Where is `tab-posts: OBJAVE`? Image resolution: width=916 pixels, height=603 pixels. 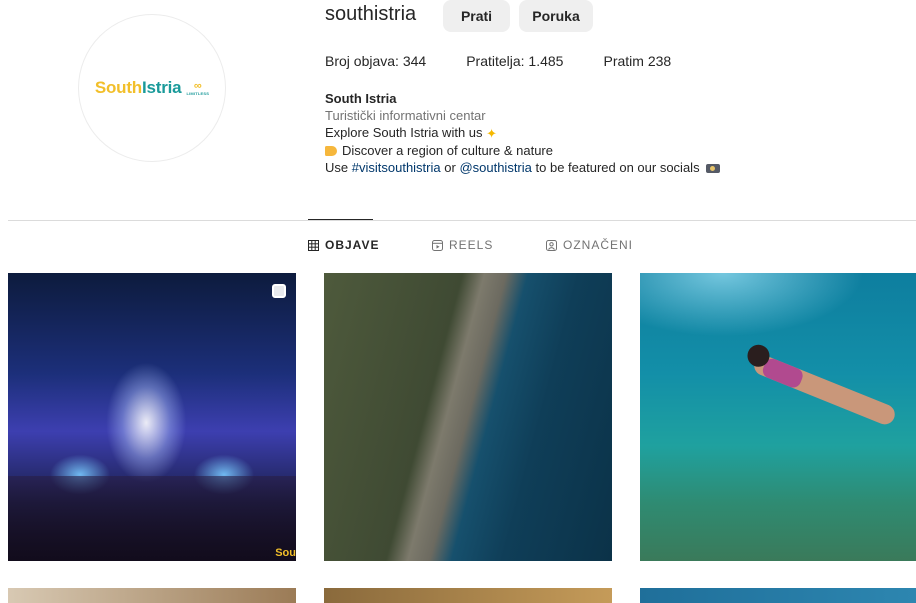
tab-posts: OBJAVE is located at coordinates (343, 245).